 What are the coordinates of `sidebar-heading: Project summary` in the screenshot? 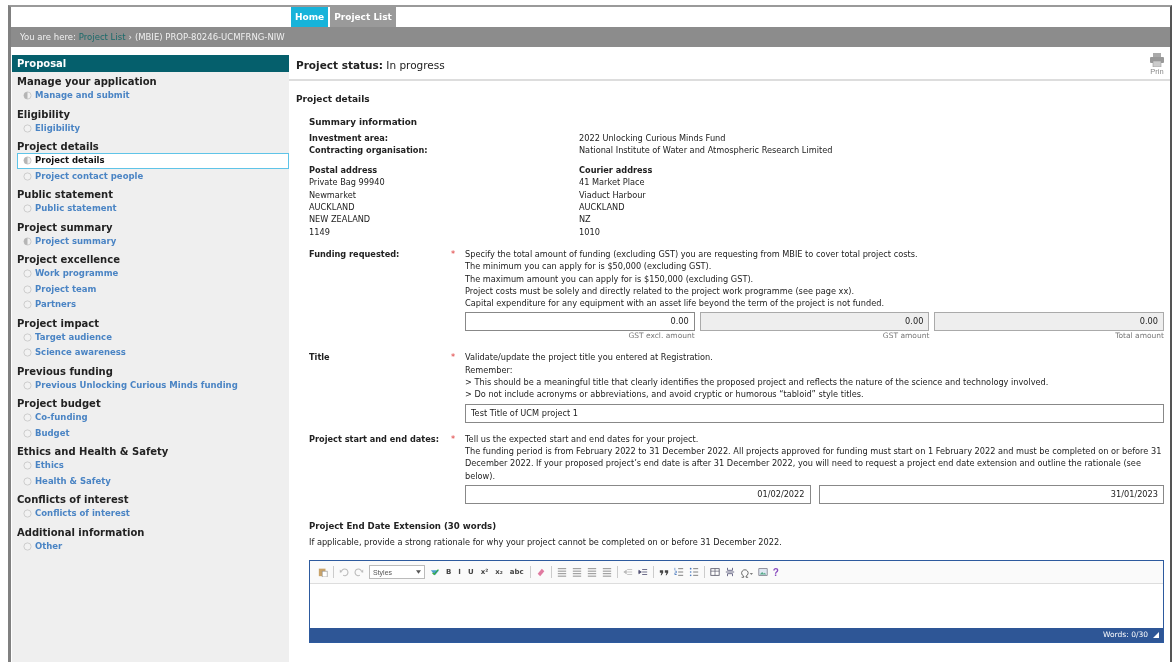 It's located at (65, 227).